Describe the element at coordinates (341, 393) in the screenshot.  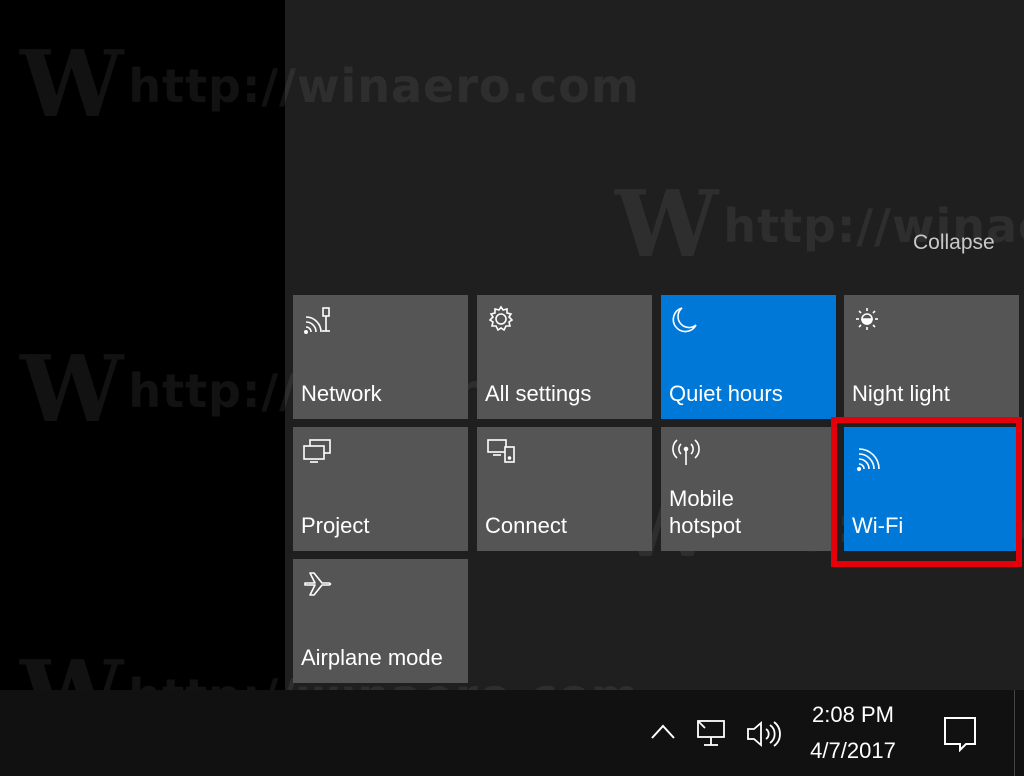
I see `tile-label: Network` at that location.